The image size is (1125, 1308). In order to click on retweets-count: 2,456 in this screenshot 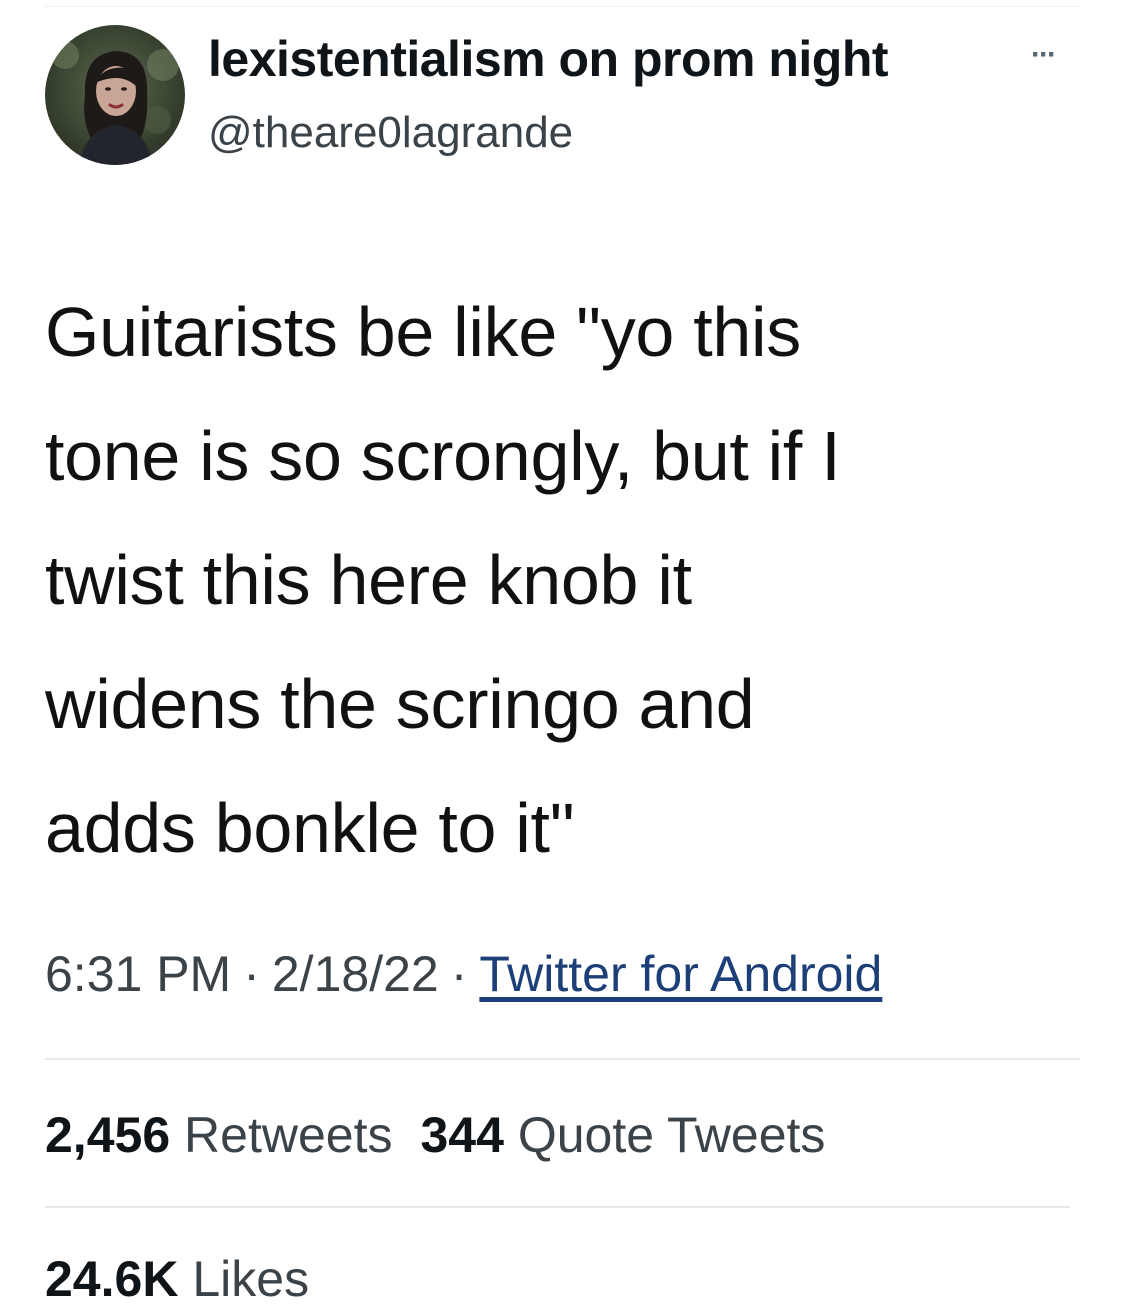, I will do `click(108, 1135)`.